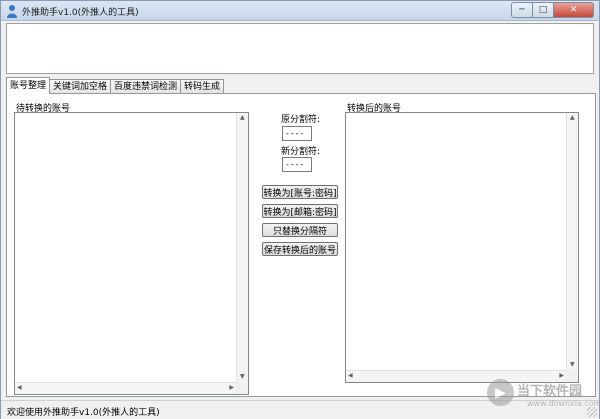 This screenshot has width=600, height=419. Describe the element at coordinates (146, 86) in the screenshot. I see `tab-baidu-banned-words: 百度违禁词检测` at that location.